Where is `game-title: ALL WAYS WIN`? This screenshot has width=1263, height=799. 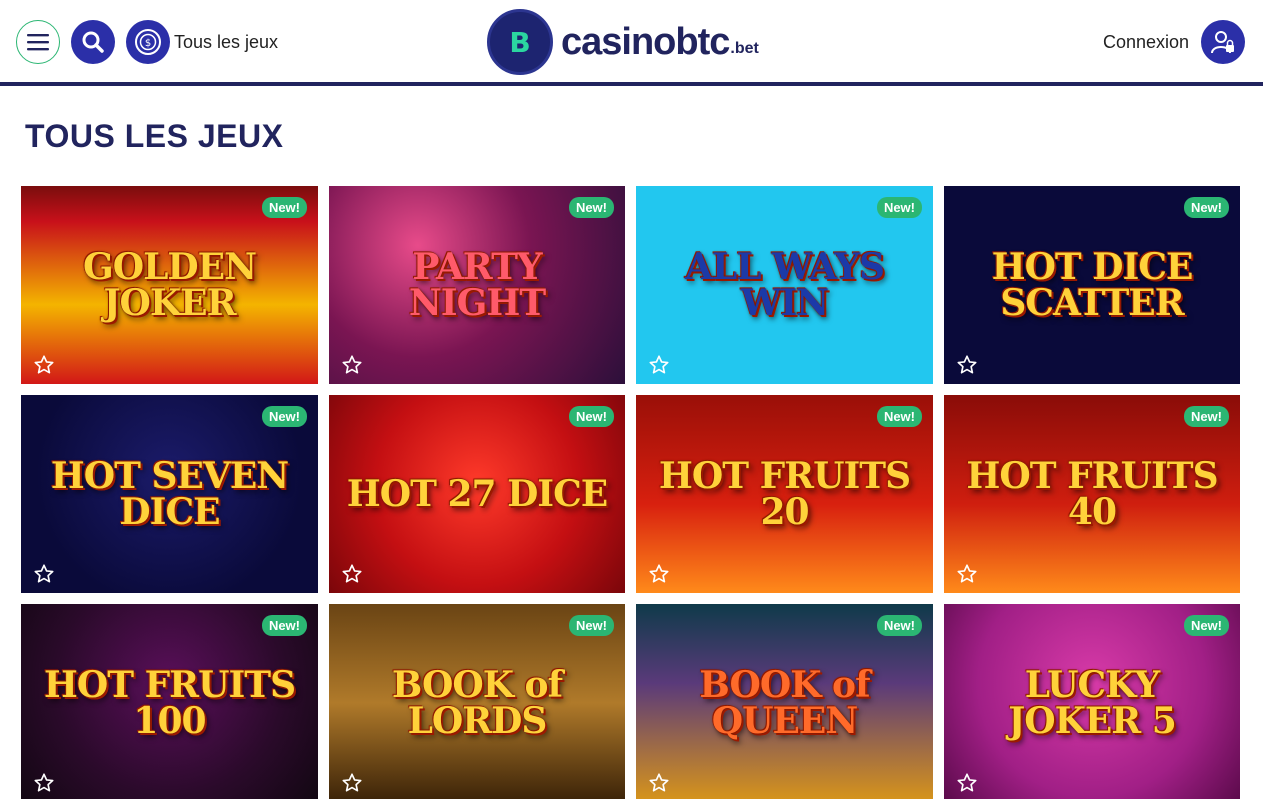
game-title: ALL WAYS WIN is located at coordinates (784, 285).